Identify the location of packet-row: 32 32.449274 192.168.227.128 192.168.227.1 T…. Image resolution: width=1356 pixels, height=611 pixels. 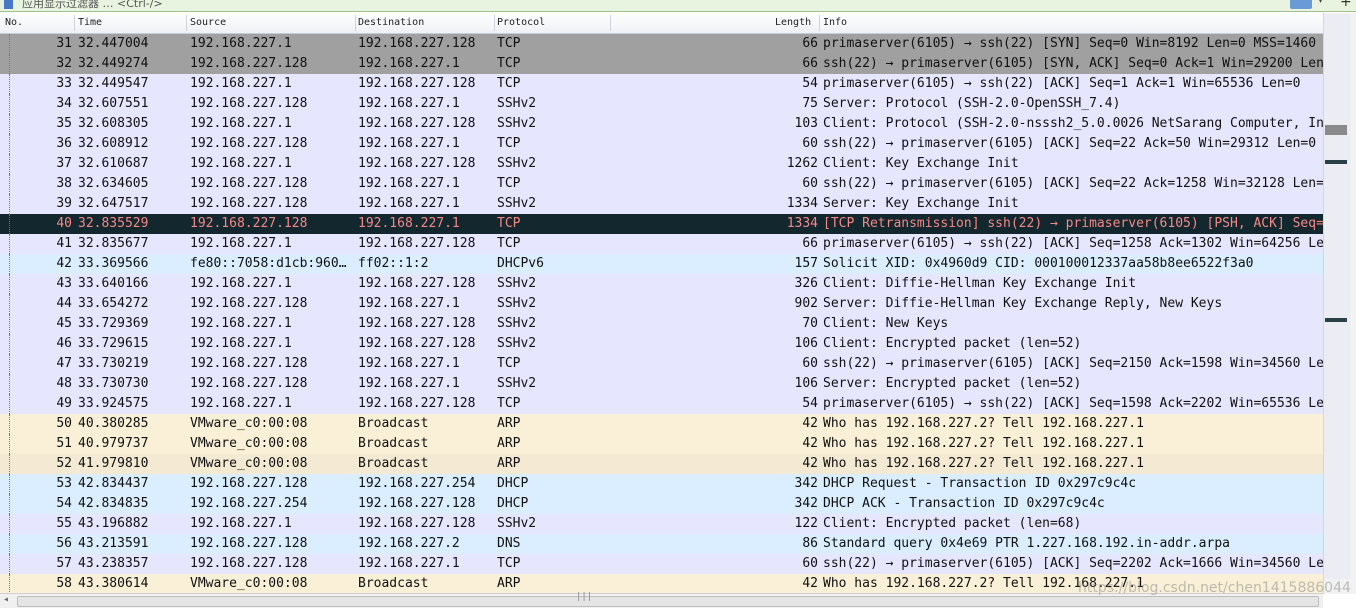
(661, 64).